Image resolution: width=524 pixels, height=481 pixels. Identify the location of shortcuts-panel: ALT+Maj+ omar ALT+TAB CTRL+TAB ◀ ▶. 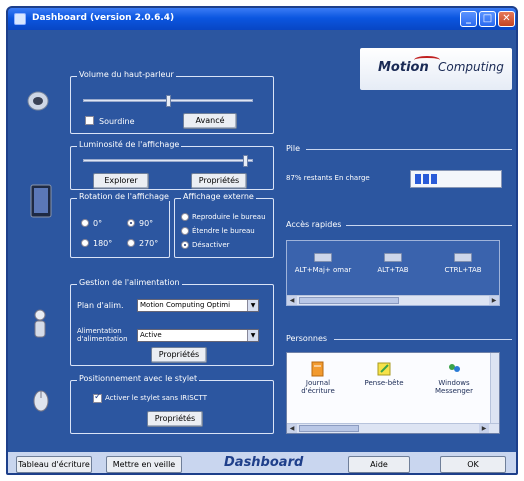
(393, 273).